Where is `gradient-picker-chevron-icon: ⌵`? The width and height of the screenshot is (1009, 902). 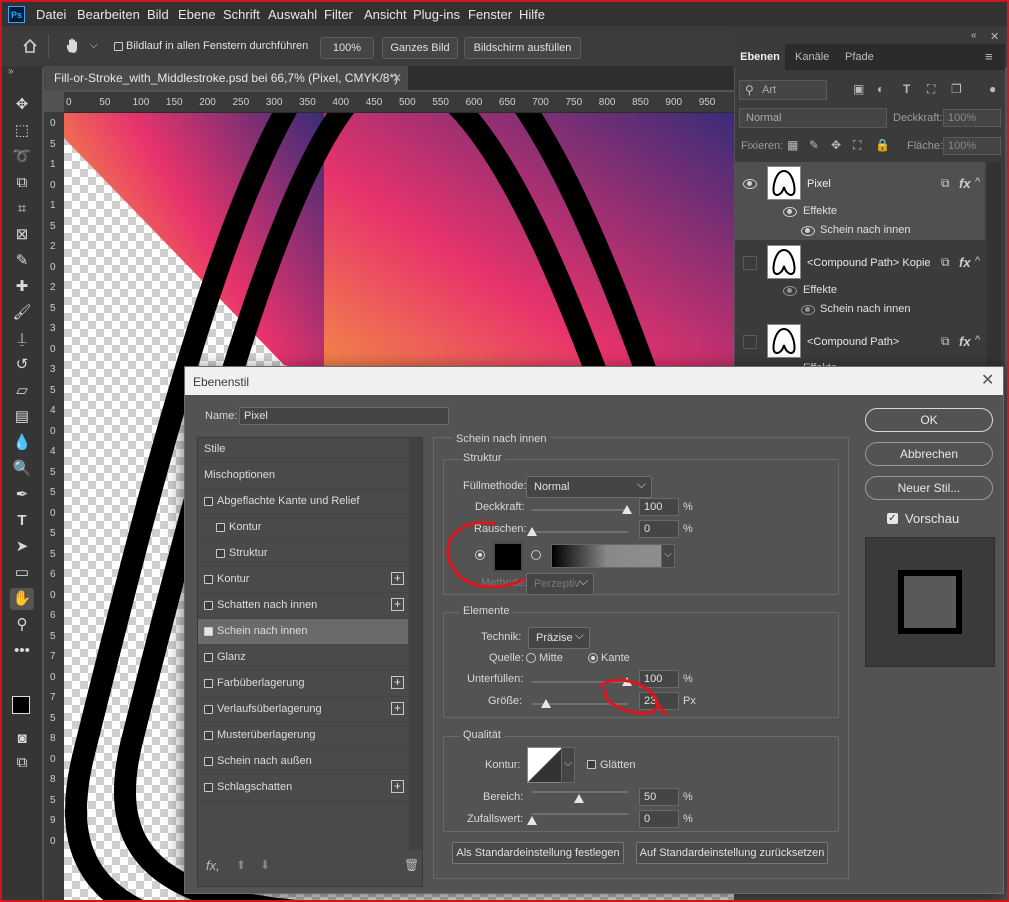 gradient-picker-chevron-icon: ⌵ is located at coordinates (668, 556).